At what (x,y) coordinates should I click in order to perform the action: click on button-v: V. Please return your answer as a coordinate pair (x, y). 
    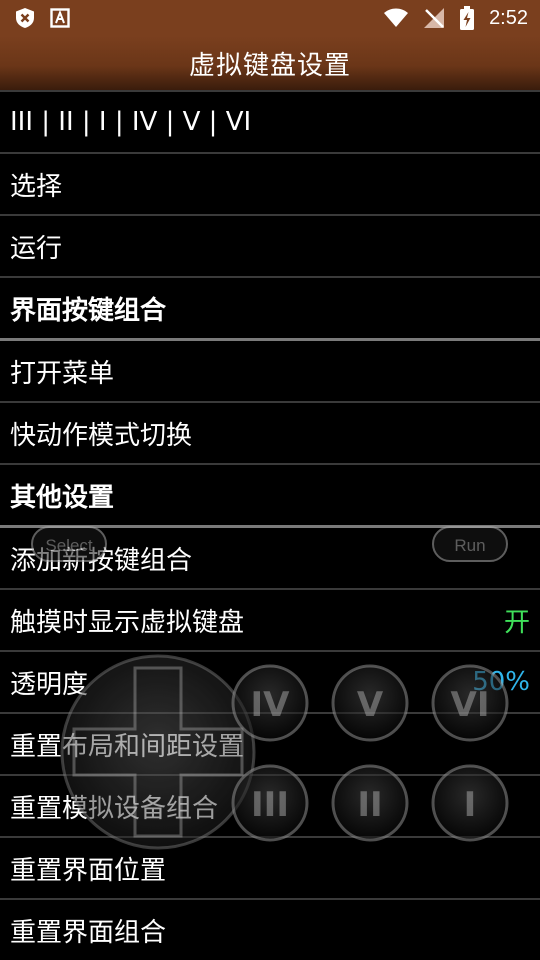
    Looking at the image, I should click on (370, 703).